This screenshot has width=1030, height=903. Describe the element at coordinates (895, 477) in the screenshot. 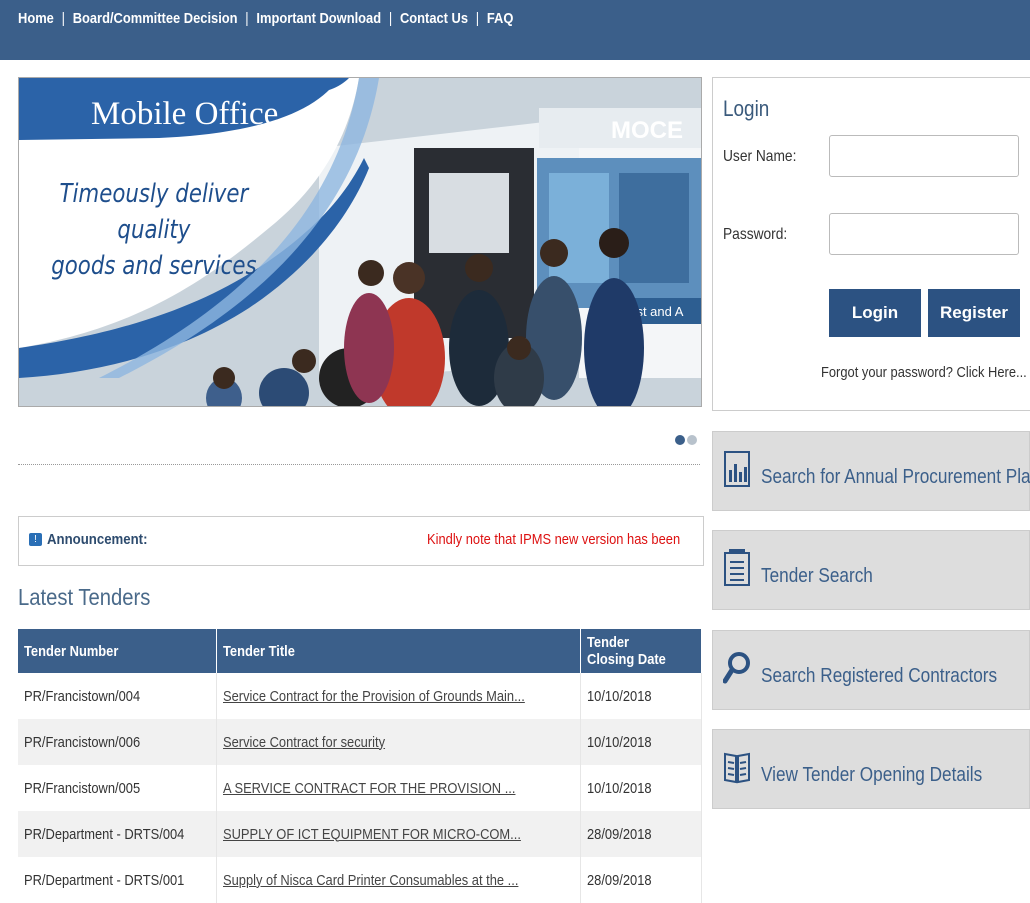

I see `side-item-label: Search for Annual Procurement Plan` at that location.